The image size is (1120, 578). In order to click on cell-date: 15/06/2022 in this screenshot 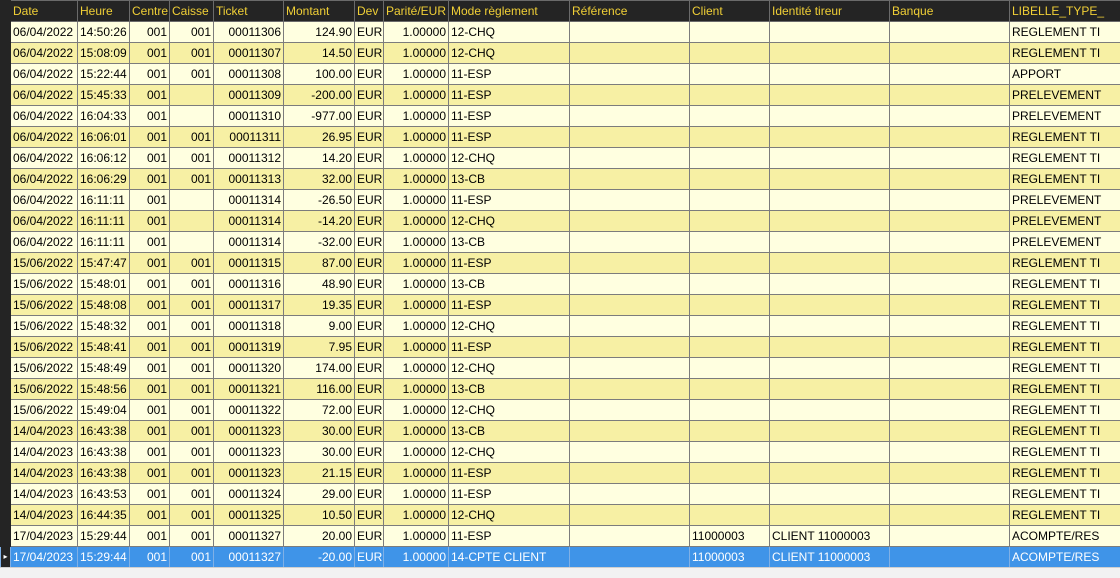, I will do `click(44, 368)`.